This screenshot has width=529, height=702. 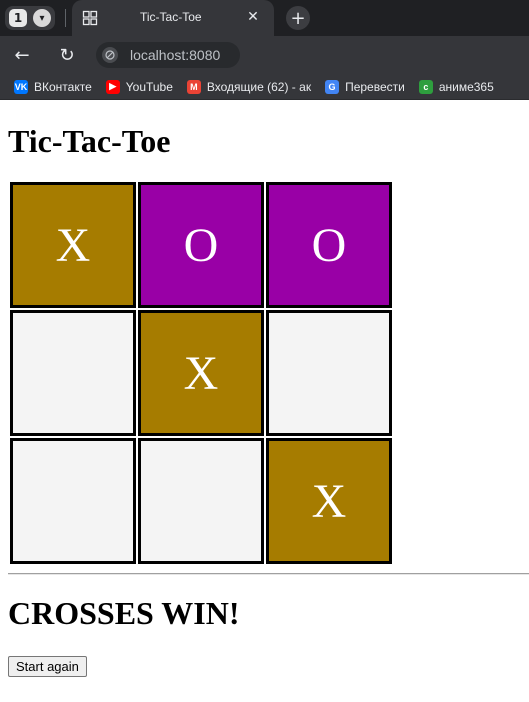 What do you see at coordinates (22, 55) in the screenshot?
I see `back-arrow-icon: ←` at bounding box center [22, 55].